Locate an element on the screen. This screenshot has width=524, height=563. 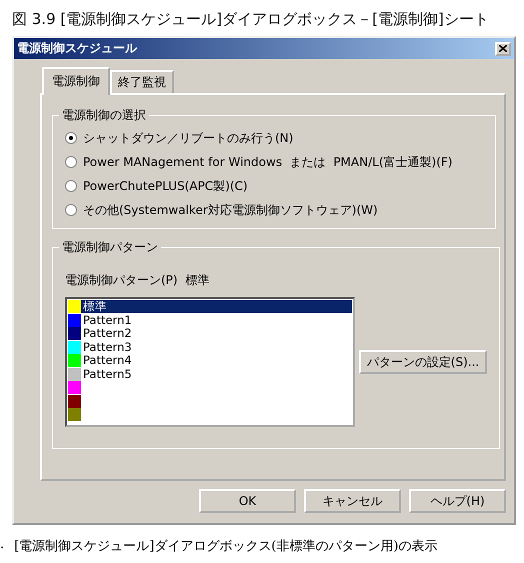
option-label: その他(Systemwalker対応電源制御ソフトウェア)(W) is located at coordinates (230, 210).